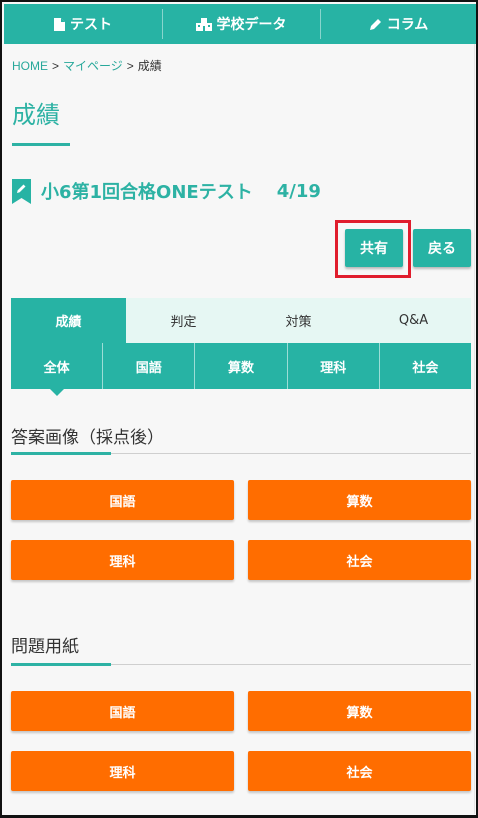 The height and width of the screenshot is (818, 478). I want to click on test-heading: 小6第1回合格ONEテスト 4/19, so click(166, 191).